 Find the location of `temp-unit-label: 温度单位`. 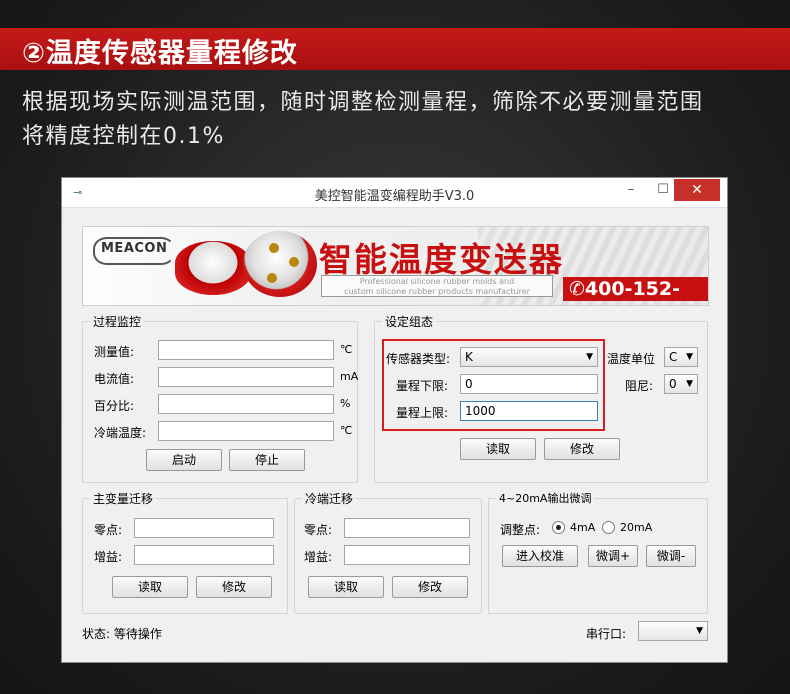

temp-unit-label: 温度单位 is located at coordinates (631, 359).